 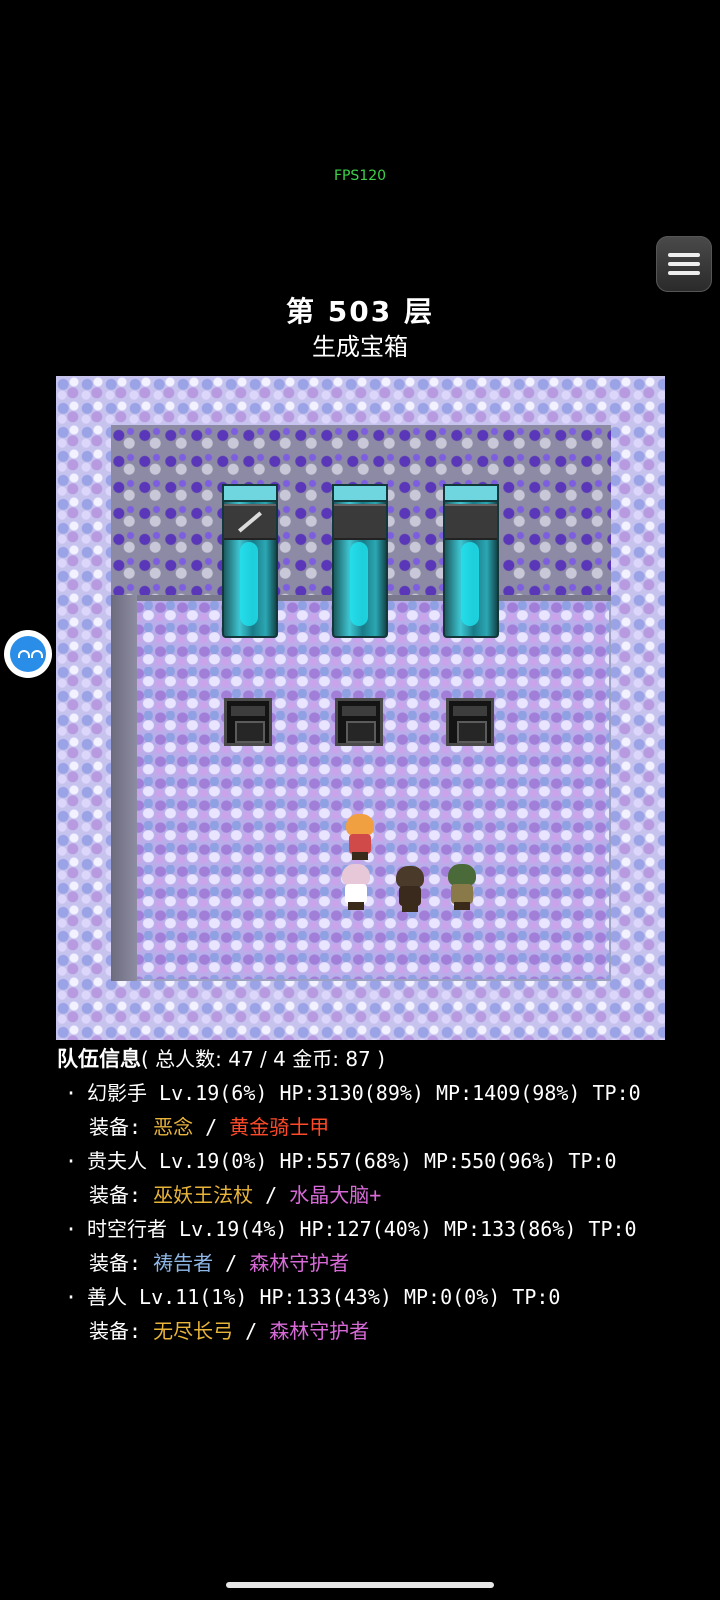 I want to click on member-equipment-row: 装备: 巫妖王法杖 / 水晶大脑+, so click(x=382, y=1195).